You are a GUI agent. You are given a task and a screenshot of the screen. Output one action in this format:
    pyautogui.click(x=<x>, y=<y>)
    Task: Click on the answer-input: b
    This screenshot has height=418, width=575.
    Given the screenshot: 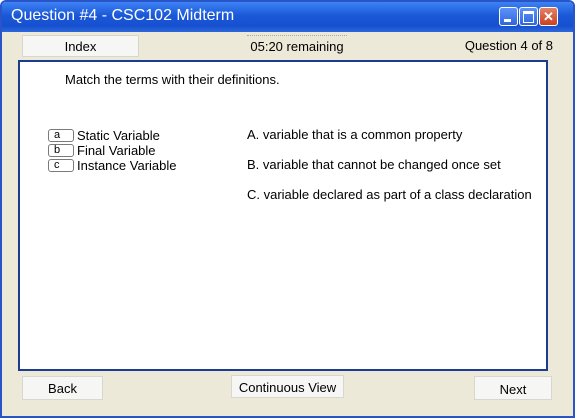 What is the action you would take?
    pyautogui.click(x=61, y=151)
    